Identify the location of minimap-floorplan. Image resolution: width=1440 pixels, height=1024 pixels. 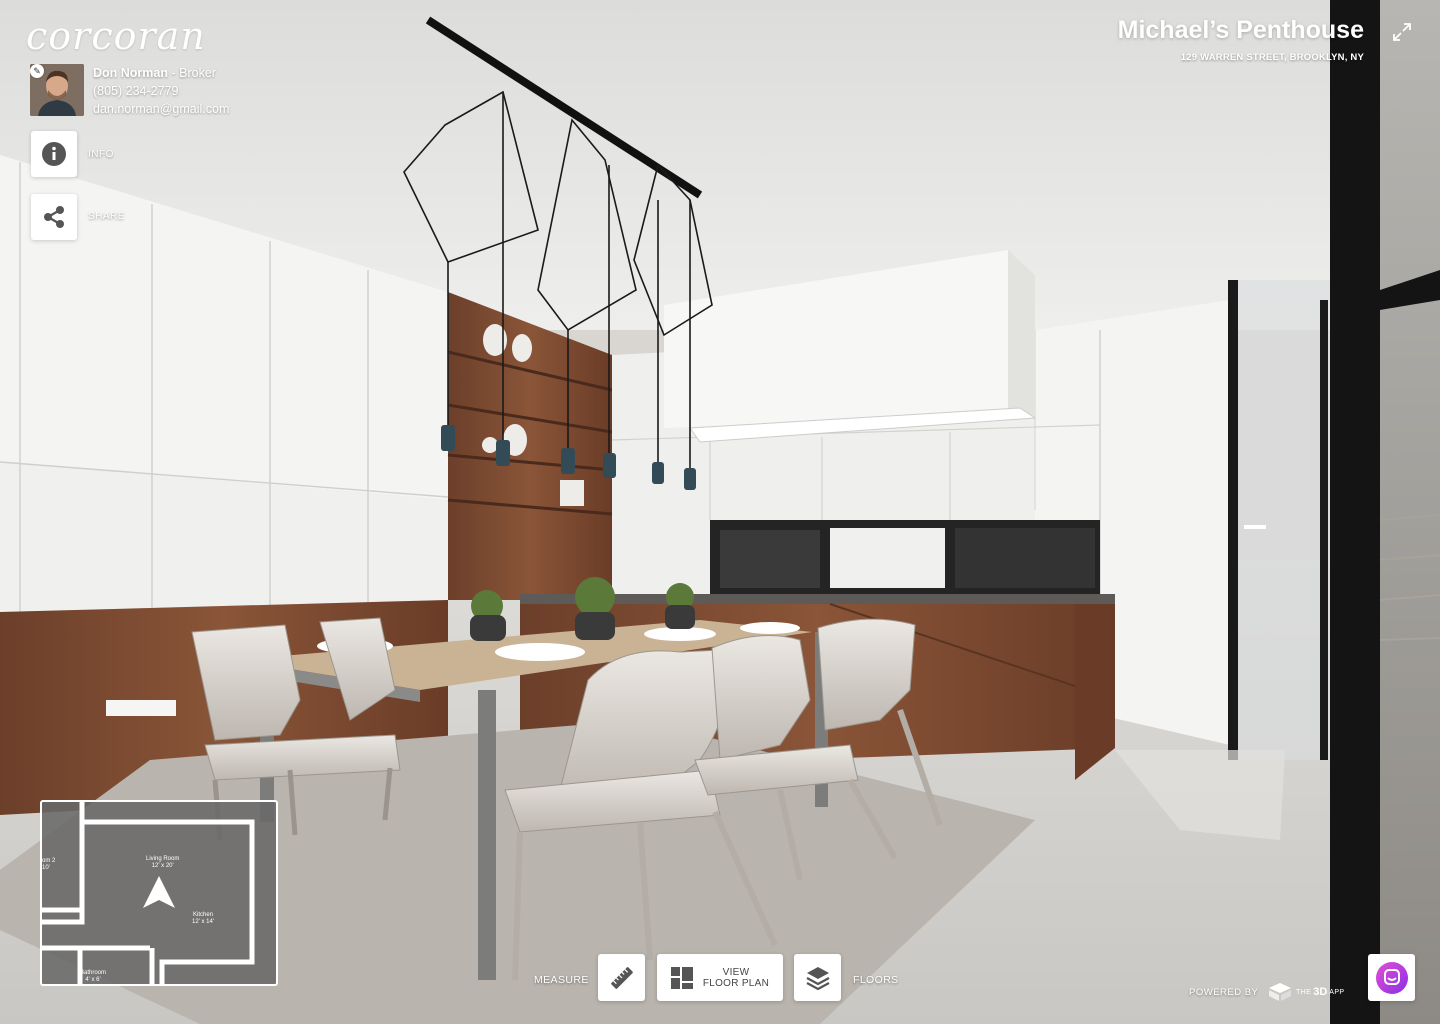
(148, 893).